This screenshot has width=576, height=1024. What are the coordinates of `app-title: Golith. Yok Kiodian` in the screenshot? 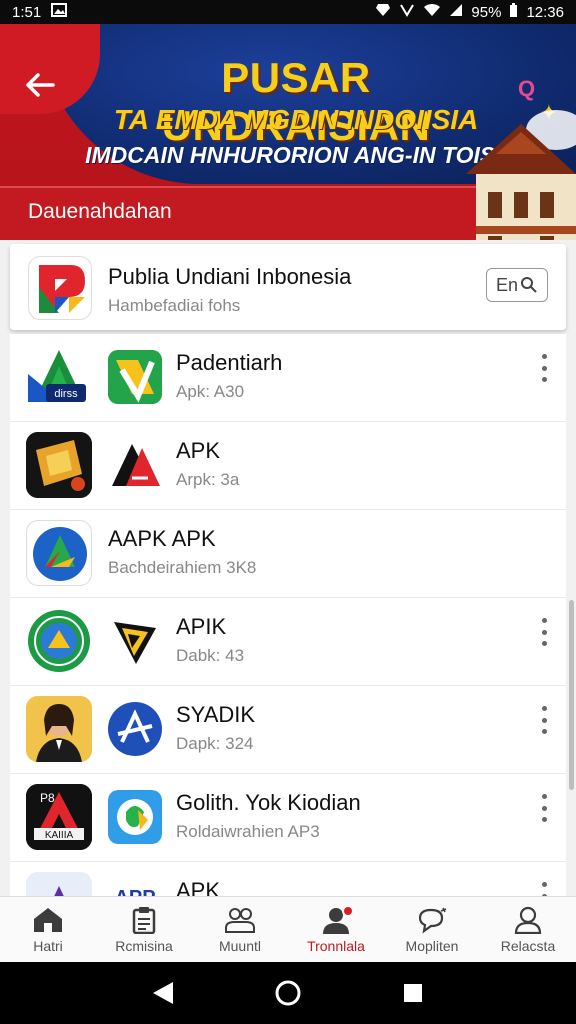 It's located at (268, 802).